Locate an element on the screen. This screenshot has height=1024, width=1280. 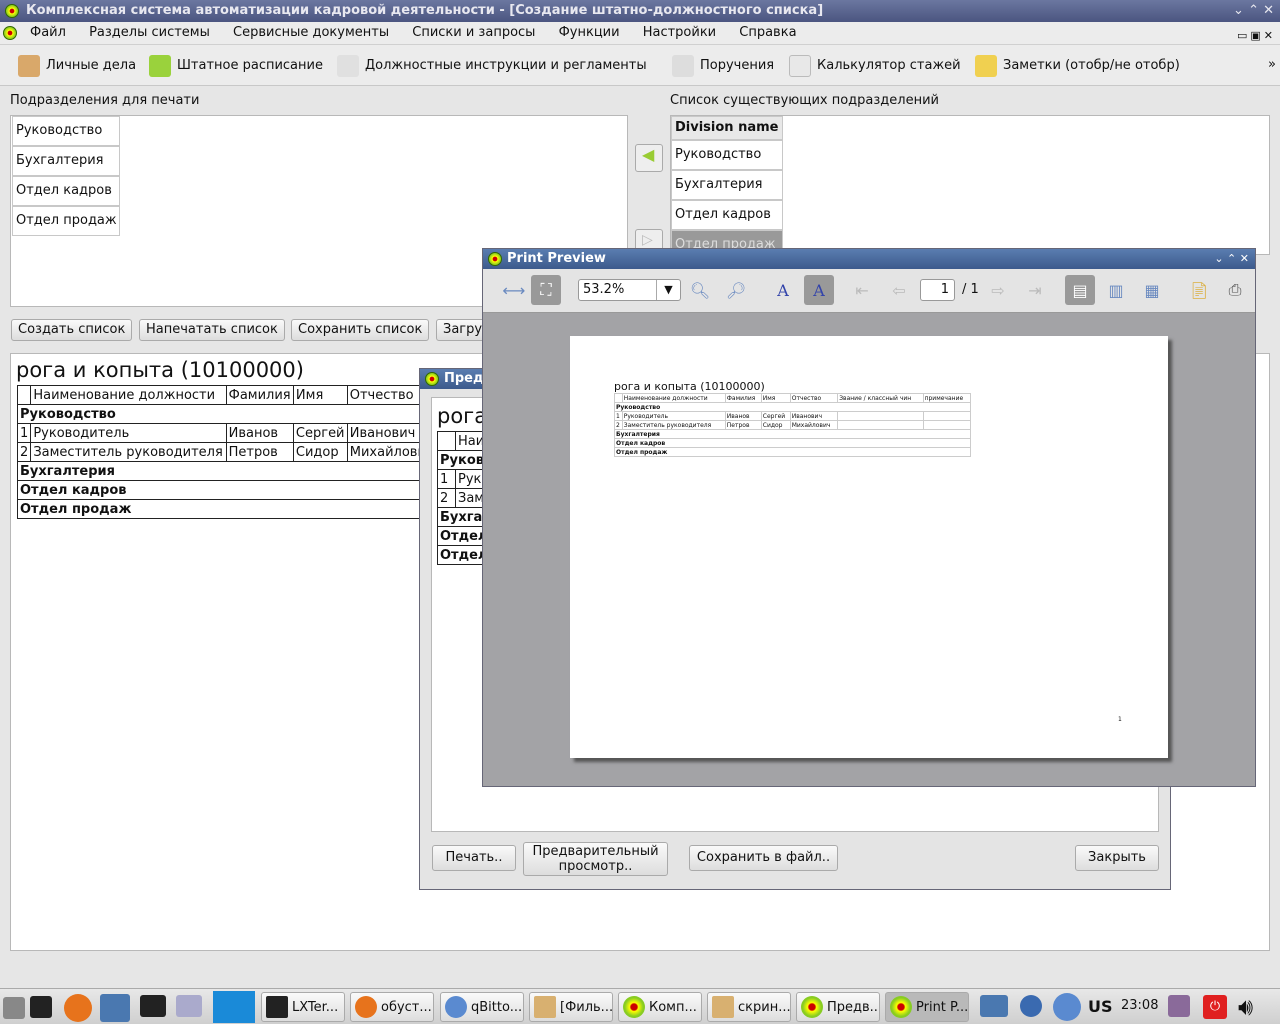
save-list-button: Сохранить список is located at coordinates (360, 330).